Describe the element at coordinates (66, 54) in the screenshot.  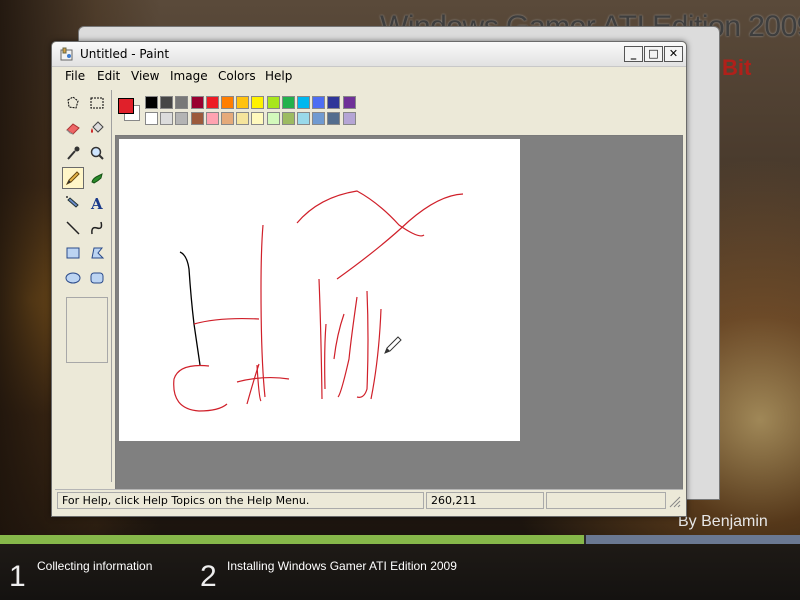
I see `paint-app-icon` at that location.